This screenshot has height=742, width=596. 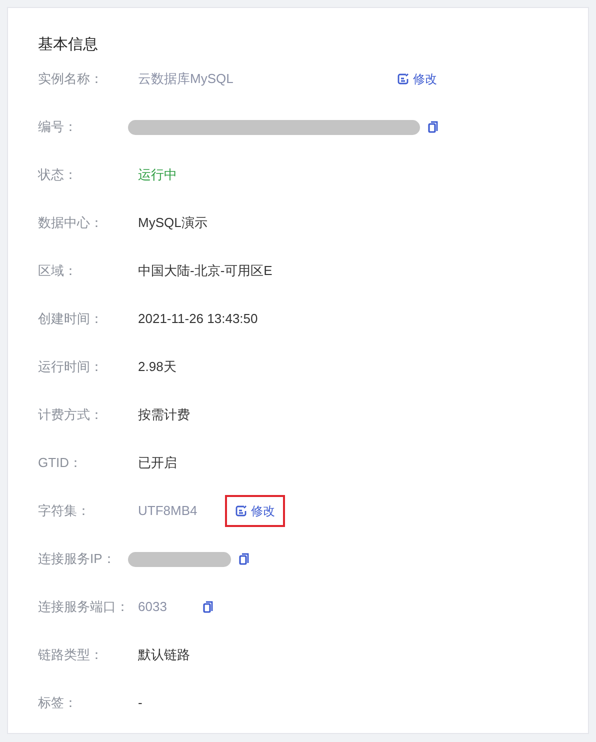 What do you see at coordinates (140, 703) in the screenshot?
I see `field-value: -` at bounding box center [140, 703].